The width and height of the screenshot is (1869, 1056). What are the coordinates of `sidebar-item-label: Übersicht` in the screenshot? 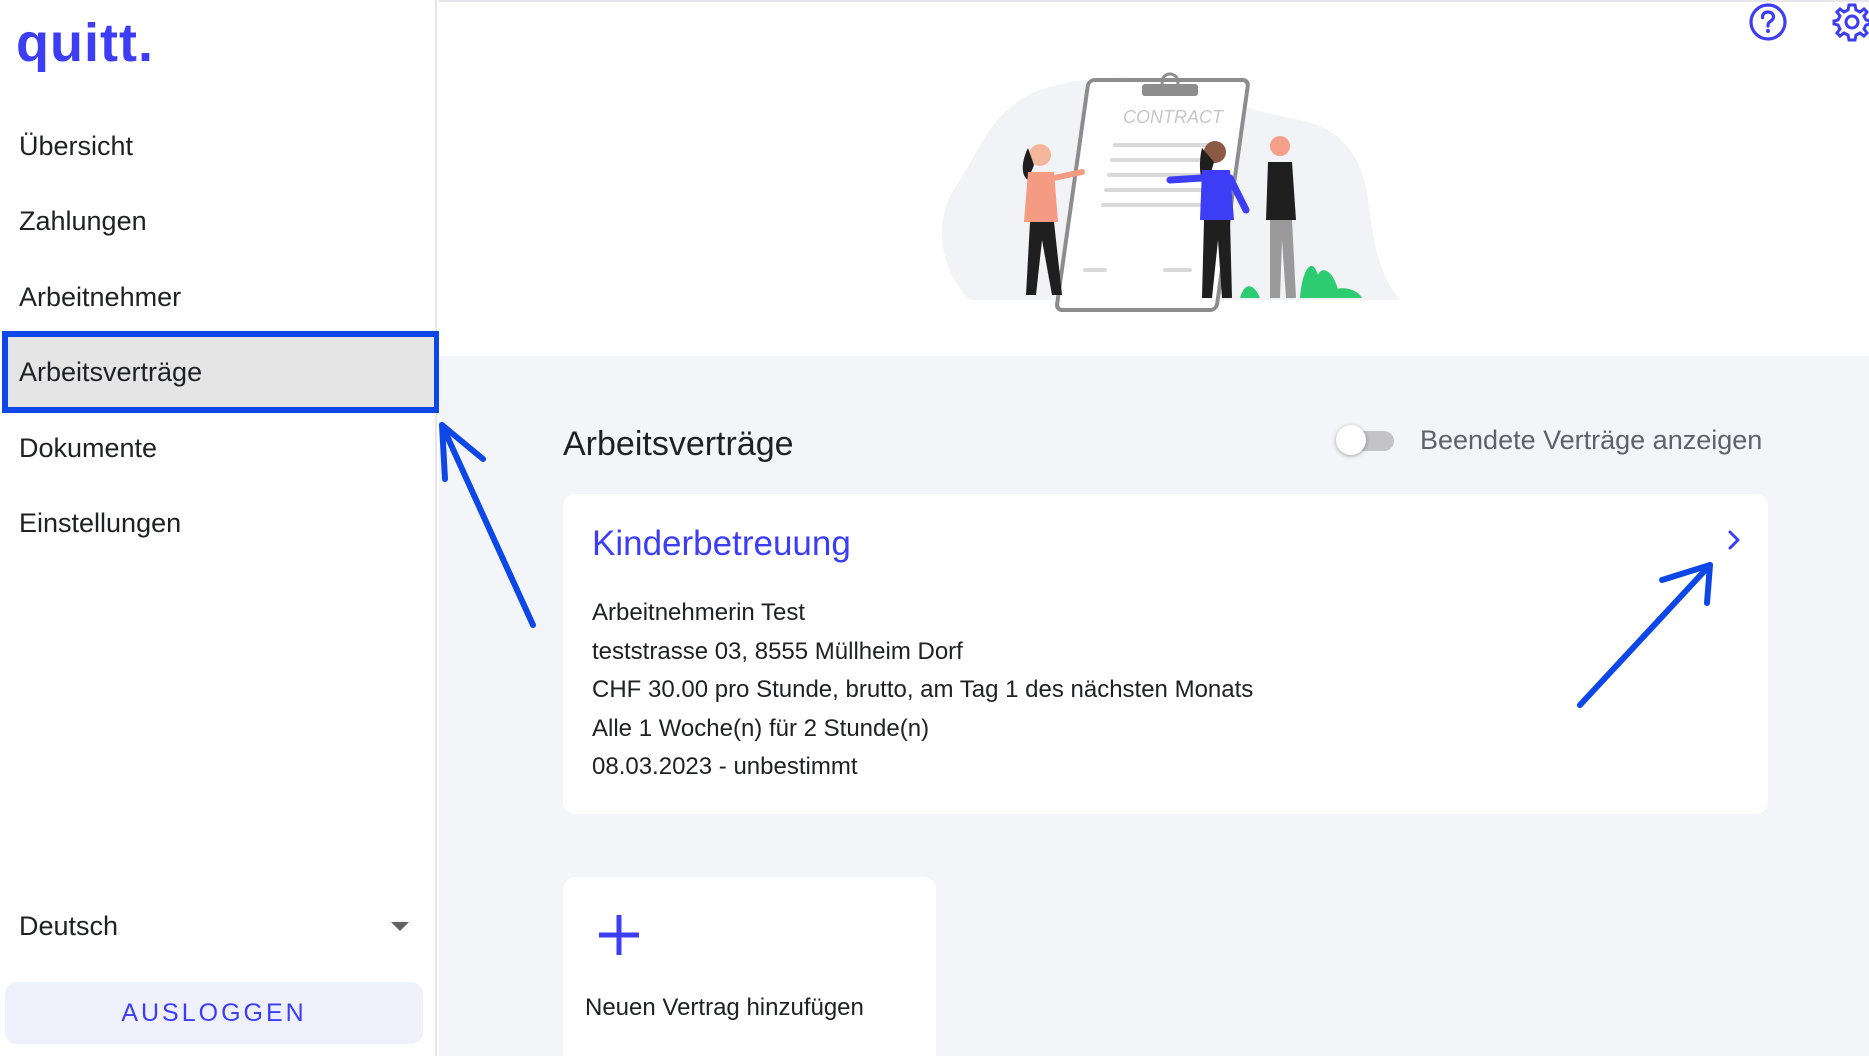 It's located at (76, 145).